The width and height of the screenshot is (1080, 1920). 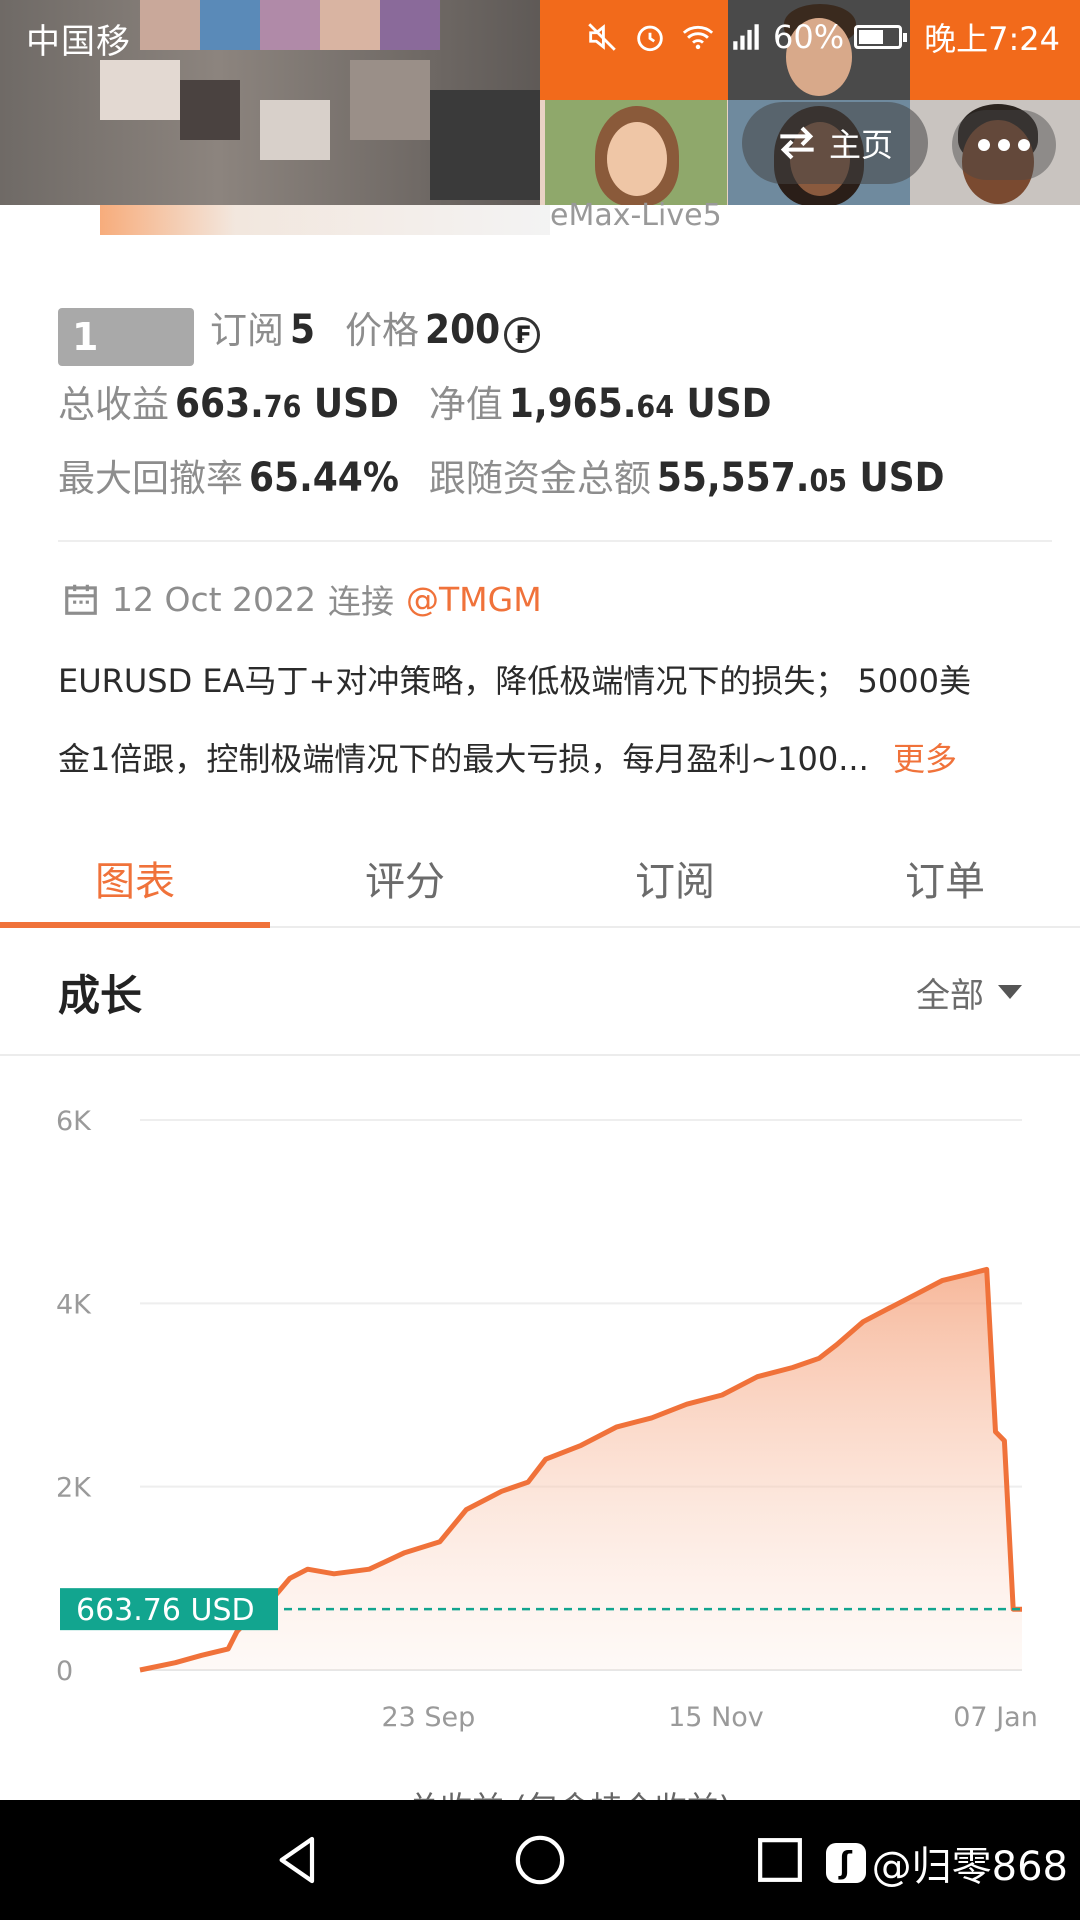 I want to click on y-tick-label: 6K, so click(x=74, y=1121).